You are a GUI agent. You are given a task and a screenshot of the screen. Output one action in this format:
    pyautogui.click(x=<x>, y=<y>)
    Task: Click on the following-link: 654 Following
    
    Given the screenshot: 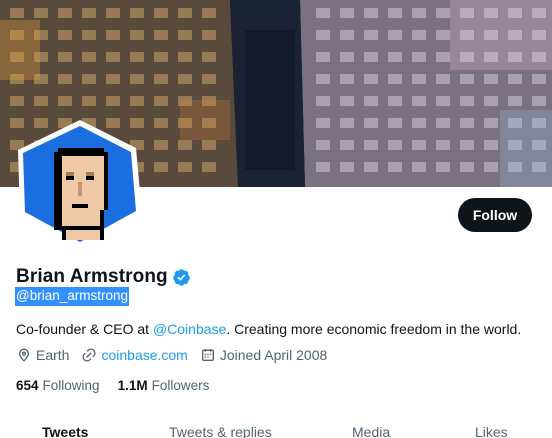 What is the action you would take?
    pyautogui.click(x=58, y=385)
    